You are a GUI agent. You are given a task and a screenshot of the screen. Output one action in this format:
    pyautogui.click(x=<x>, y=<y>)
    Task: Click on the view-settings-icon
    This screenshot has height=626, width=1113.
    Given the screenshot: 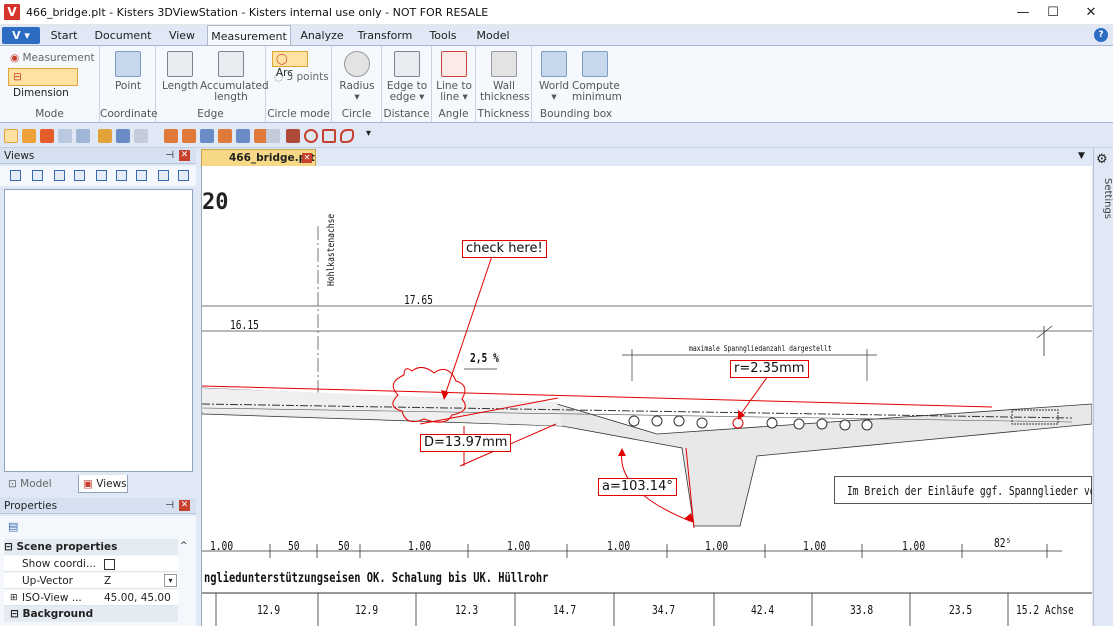 What is the action you would take?
    pyautogui.click(x=183, y=175)
    